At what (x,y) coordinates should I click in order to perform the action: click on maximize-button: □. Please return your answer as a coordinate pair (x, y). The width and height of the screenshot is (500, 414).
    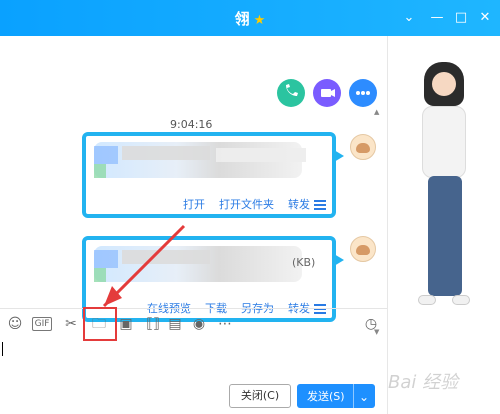
    Looking at the image, I should click on (461, 18).